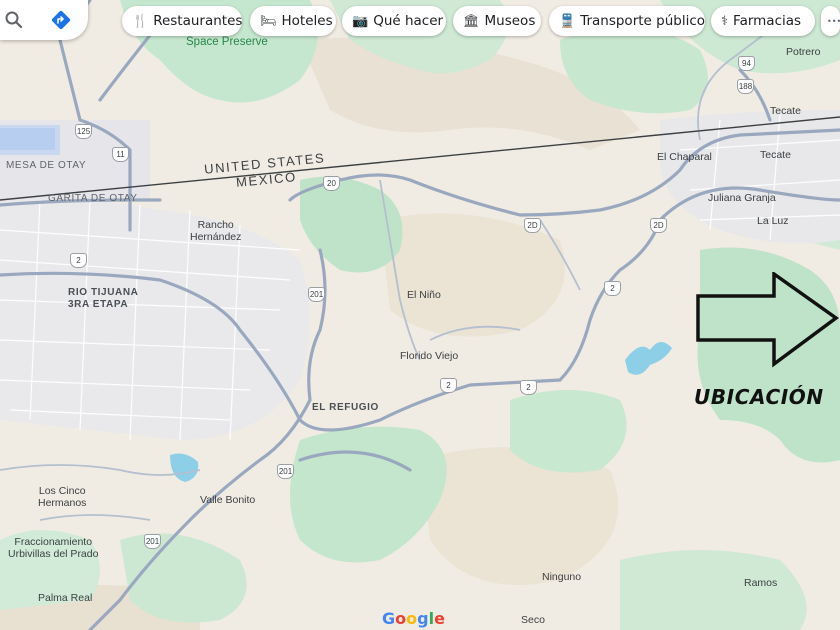 Image resolution: width=840 pixels, height=630 pixels. What do you see at coordinates (775, 155) in the screenshot?
I see `place-tecate-mx: Tecate` at bounding box center [775, 155].